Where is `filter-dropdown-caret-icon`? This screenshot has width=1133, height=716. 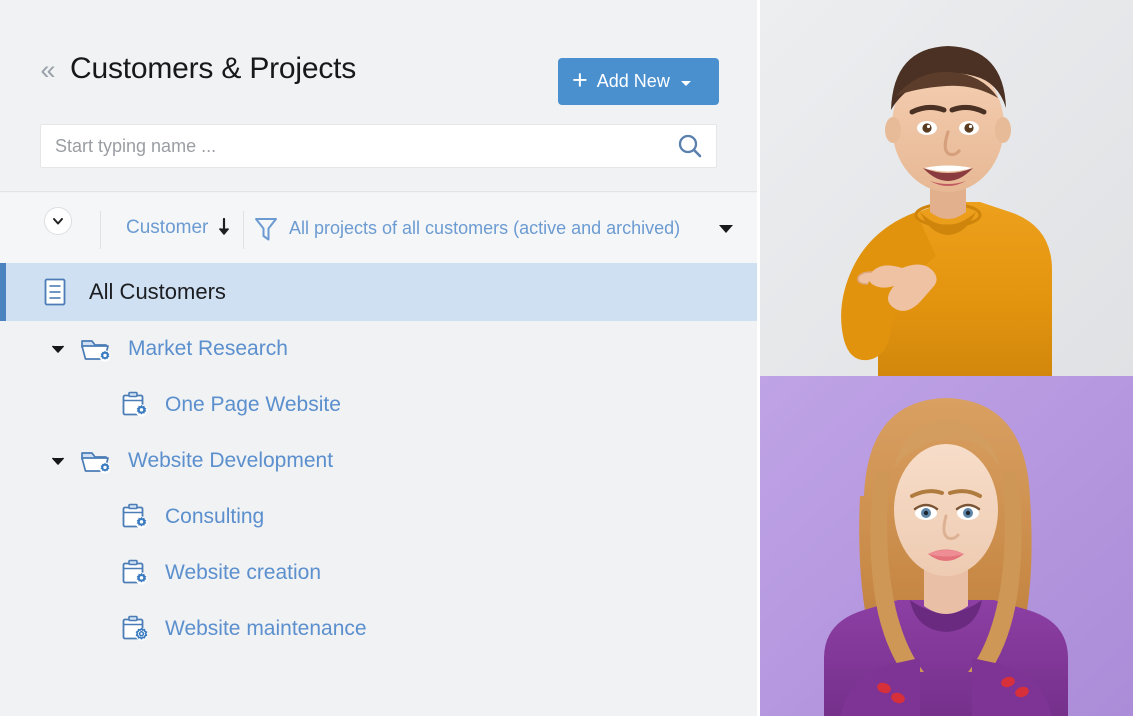 filter-dropdown-caret-icon is located at coordinates (726, 229).